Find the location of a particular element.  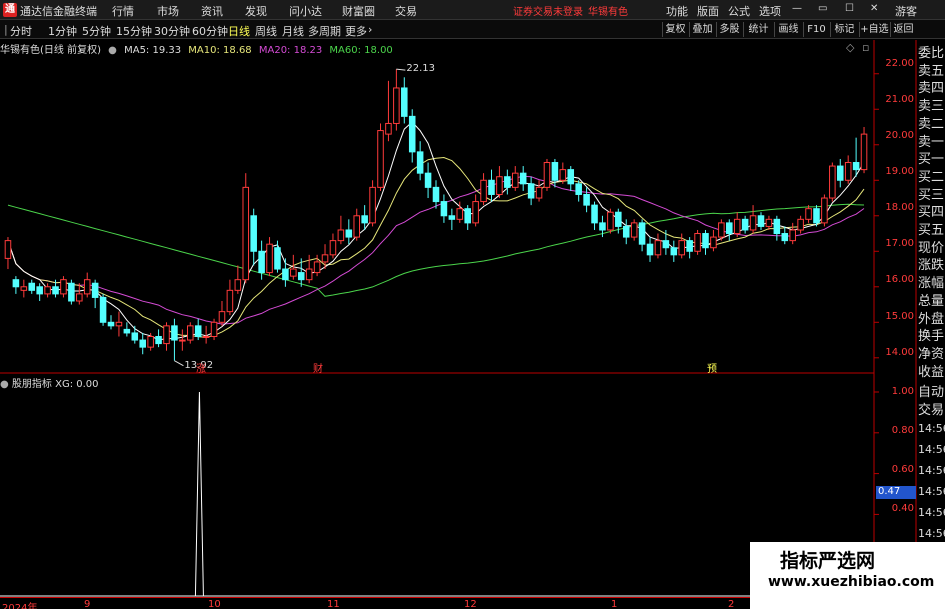

close-button: ✕ is located at coordinates (874, 8).